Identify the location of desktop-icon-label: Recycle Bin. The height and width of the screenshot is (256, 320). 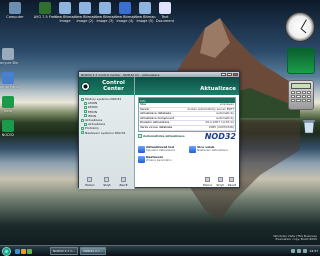
(9, 63).